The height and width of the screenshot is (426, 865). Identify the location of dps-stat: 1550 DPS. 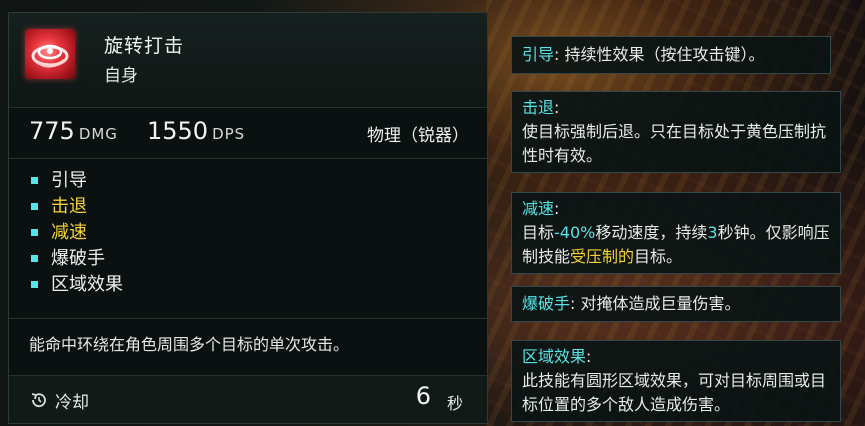
(196, 131).